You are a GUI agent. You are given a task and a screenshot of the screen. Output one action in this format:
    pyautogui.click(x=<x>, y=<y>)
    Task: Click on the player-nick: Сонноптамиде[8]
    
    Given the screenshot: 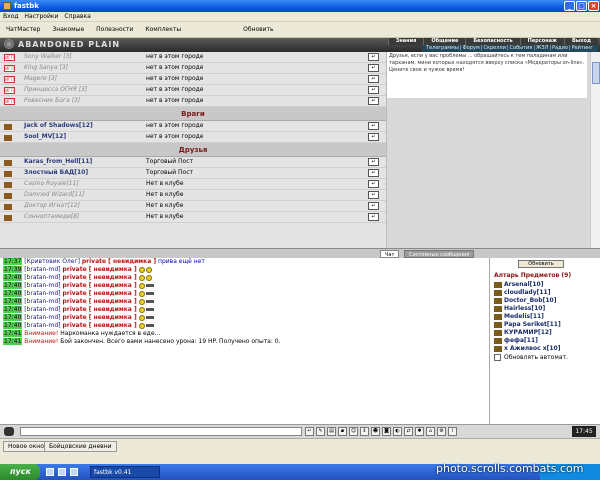 What is the action you would take?
    pyautogui.click(x=51, y=216)
    